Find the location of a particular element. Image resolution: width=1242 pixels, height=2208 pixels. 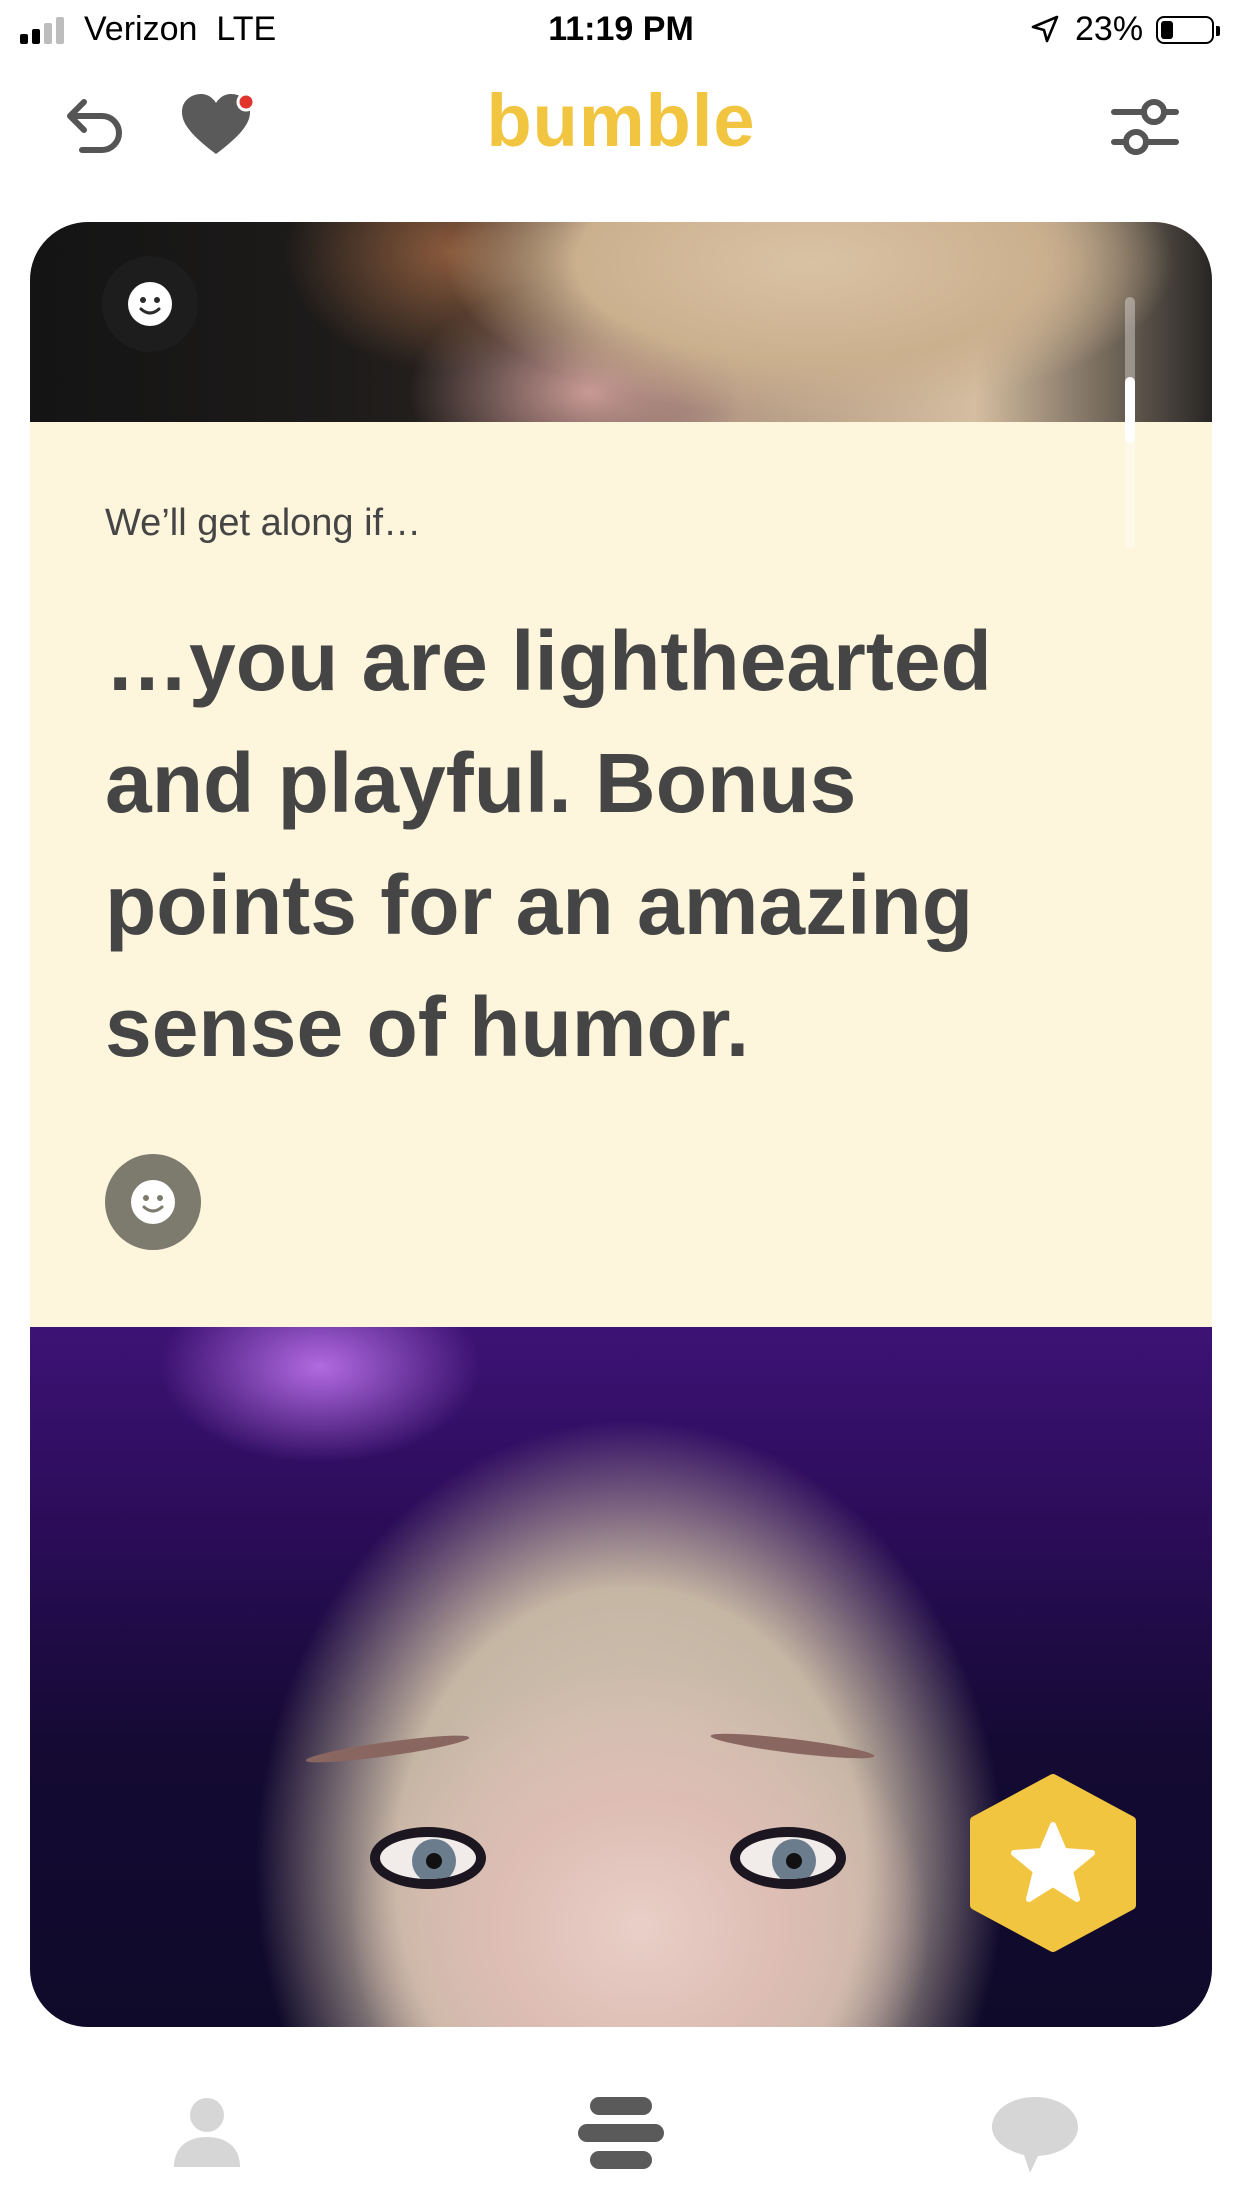

chat-bubble-icon is located at coordinates (1035, 2136).